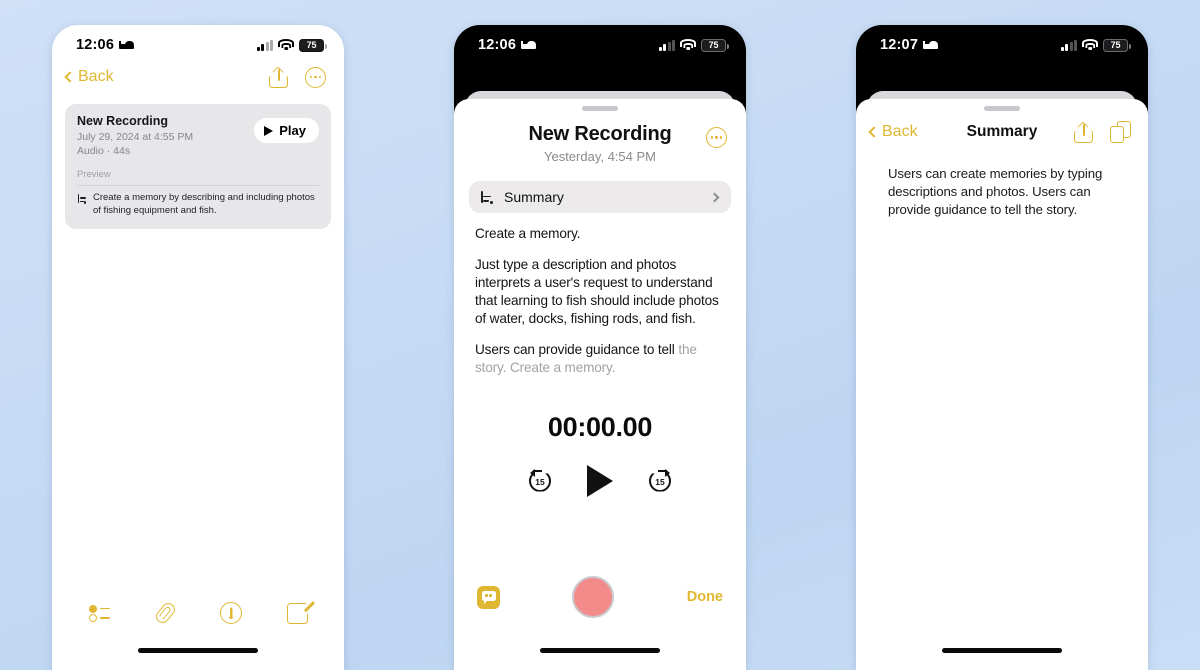  I want to click on playback-timer: 00:00.00, so click(600, 426).